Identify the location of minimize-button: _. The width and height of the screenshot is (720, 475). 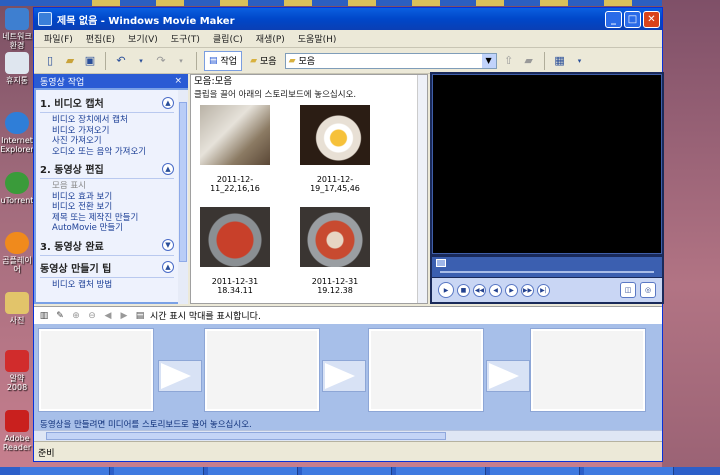
(613, 19).